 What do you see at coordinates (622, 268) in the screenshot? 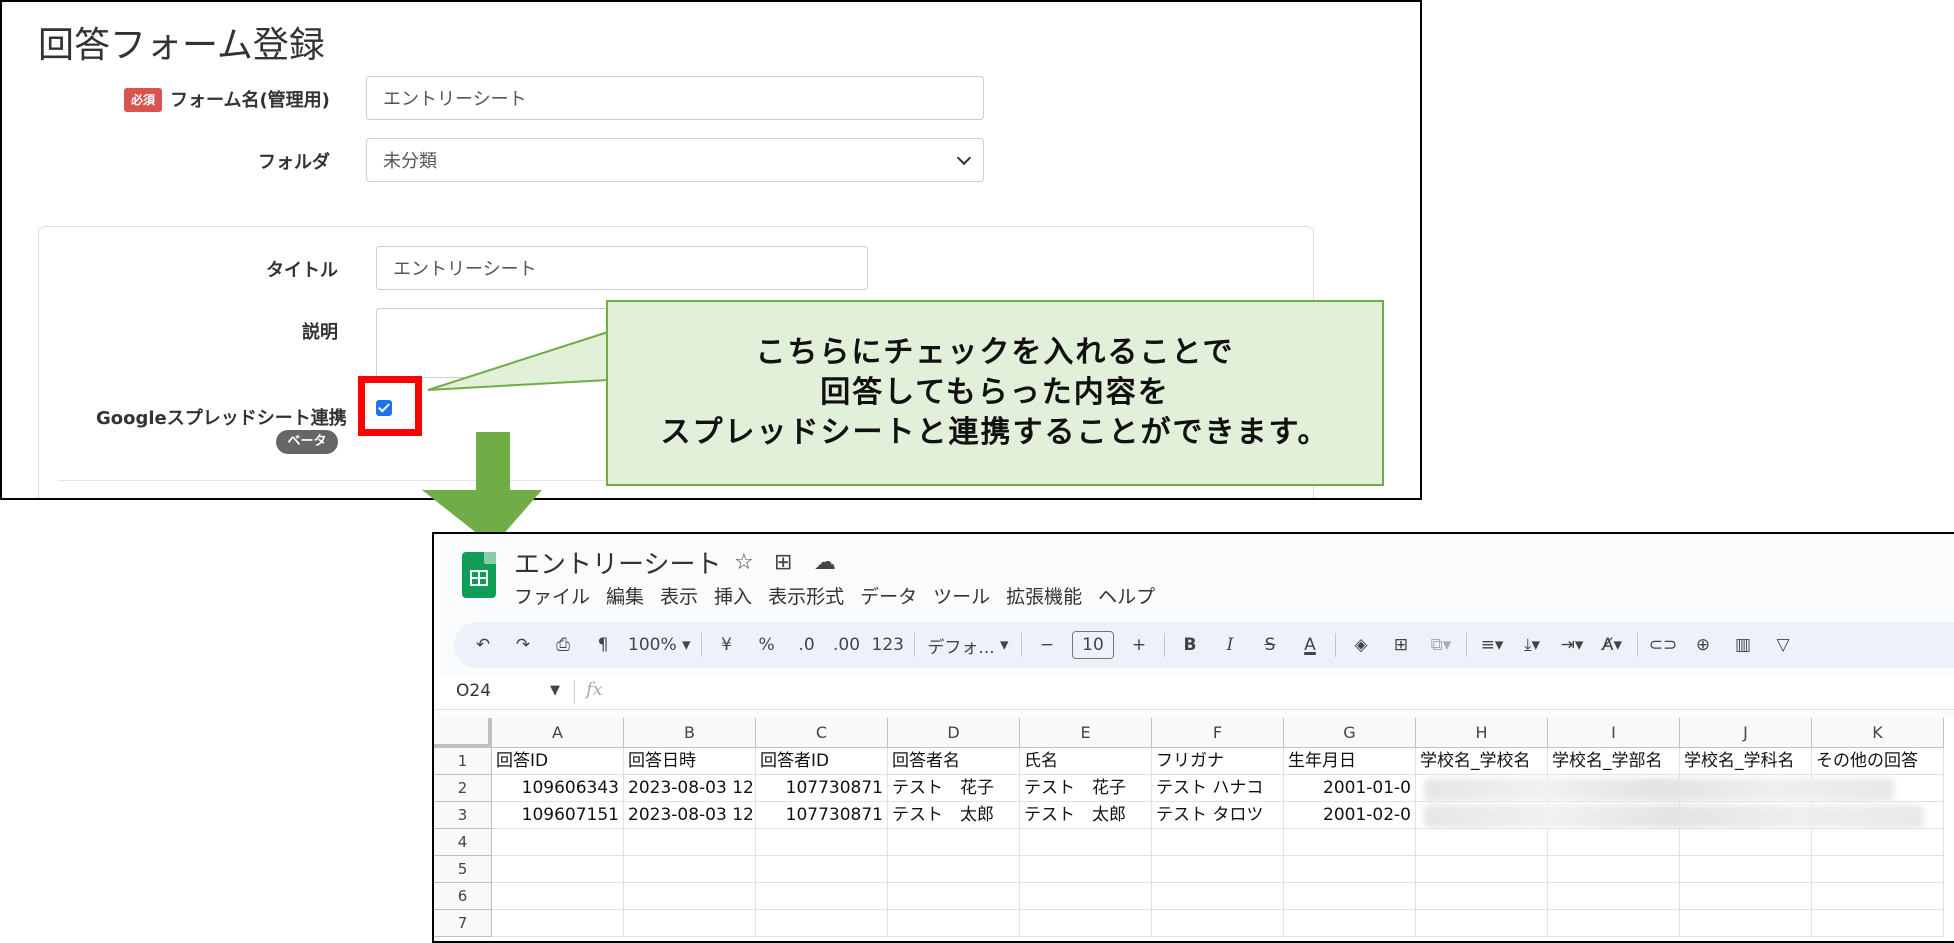
I see `title-input: エントリーシート` at bounding box center [622, 268].